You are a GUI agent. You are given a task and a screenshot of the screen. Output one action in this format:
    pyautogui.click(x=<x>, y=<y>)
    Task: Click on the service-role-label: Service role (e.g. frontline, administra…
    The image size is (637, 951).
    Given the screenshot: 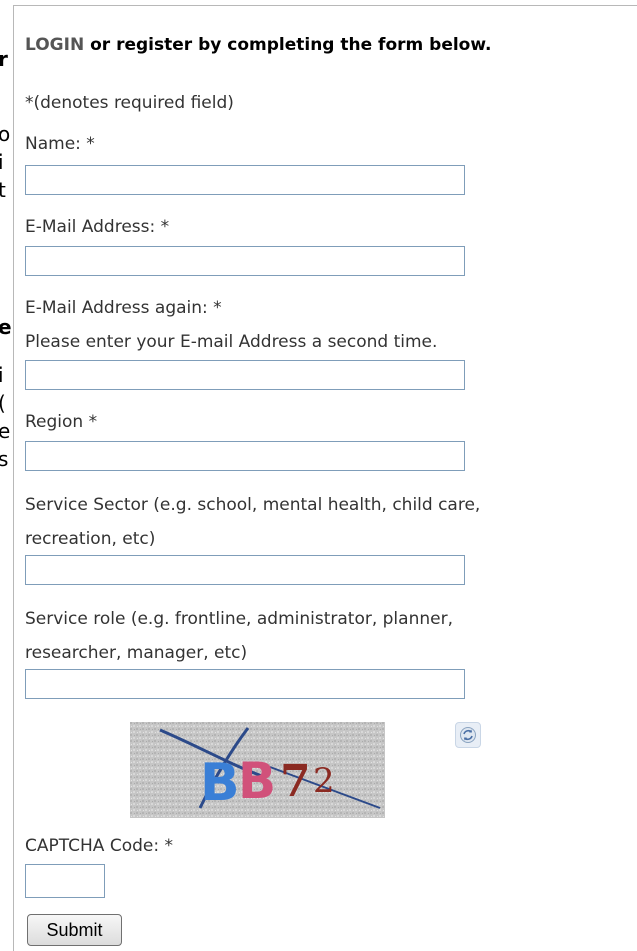 What is the action you would take?
    pyautogui.click(x=239, y=619)
    